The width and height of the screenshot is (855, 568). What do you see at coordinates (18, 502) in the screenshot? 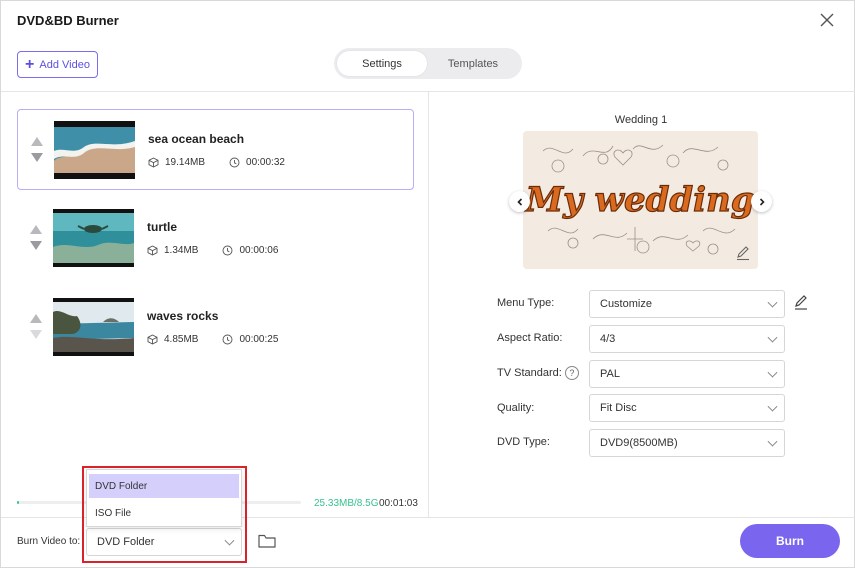
I see `capacity-progress-fill` at bounding box center [18, 502].